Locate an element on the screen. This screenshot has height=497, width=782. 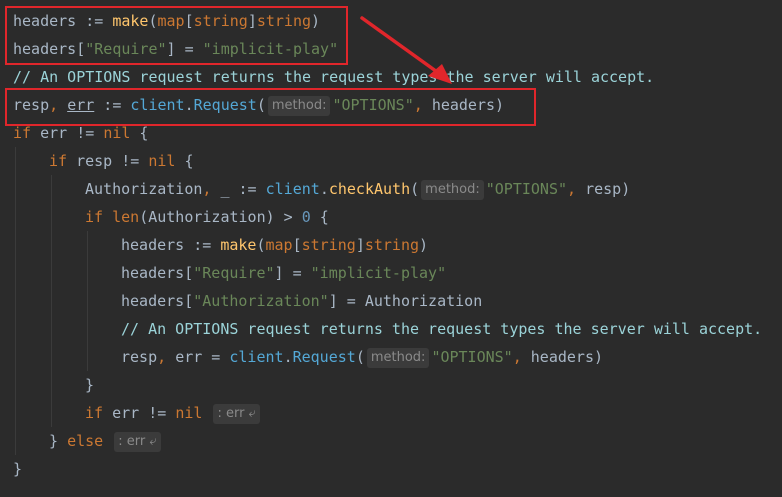
annotation-arrow-icon is located at coordinates (406, 50).